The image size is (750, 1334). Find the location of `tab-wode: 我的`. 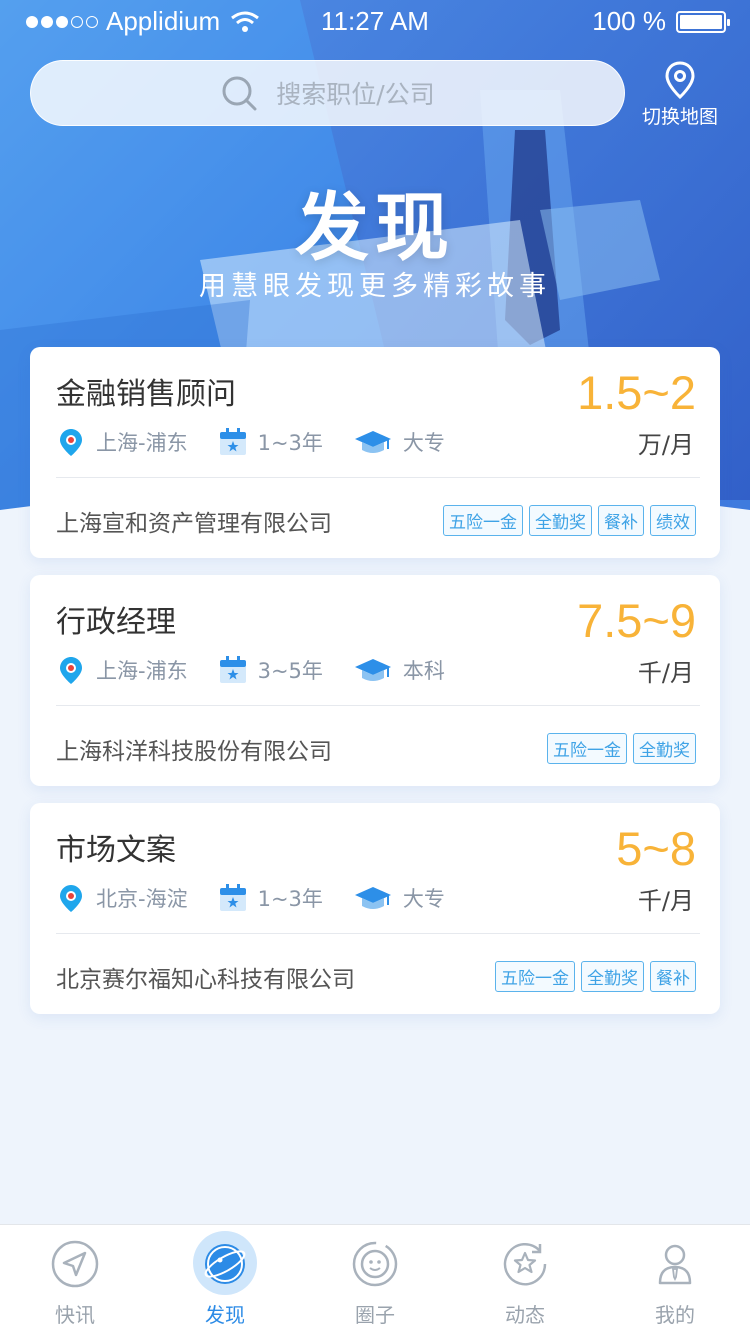

tab-wode: 我的 is located at coordinates (675, 1279).